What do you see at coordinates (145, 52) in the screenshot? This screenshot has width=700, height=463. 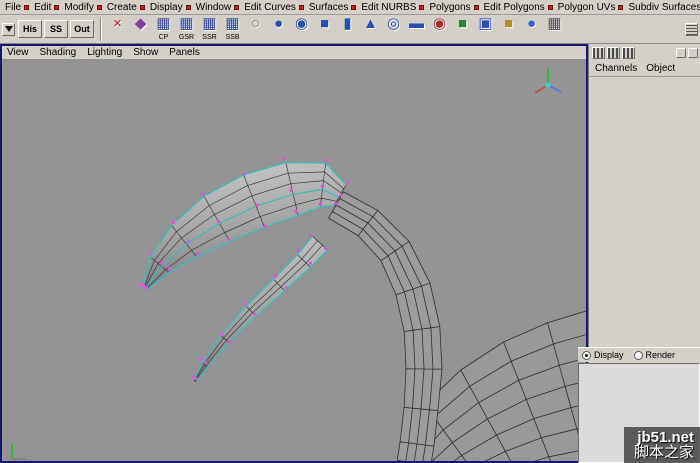 I see `panel-menu-show: Show` at bounding box center [145, 52].